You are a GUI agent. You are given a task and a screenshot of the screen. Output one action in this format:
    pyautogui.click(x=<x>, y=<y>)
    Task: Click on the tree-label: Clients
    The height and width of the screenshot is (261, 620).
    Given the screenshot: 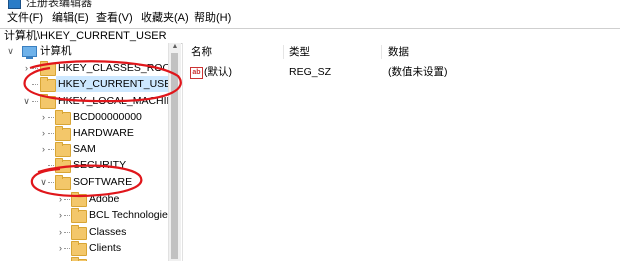 What is the action you would take?
    pyautogui.click(x=105, y=248)
    